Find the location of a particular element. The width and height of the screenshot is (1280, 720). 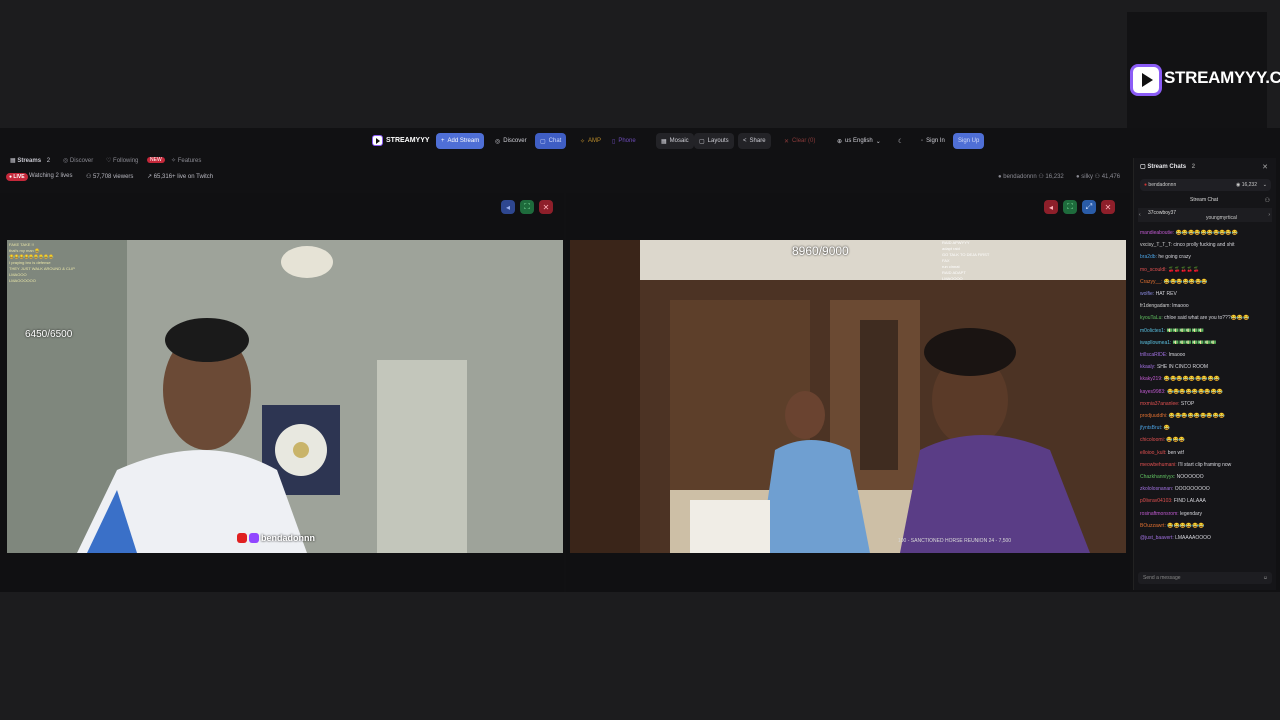

chevron-right-icon: › is located at coordinates (1269, 215).